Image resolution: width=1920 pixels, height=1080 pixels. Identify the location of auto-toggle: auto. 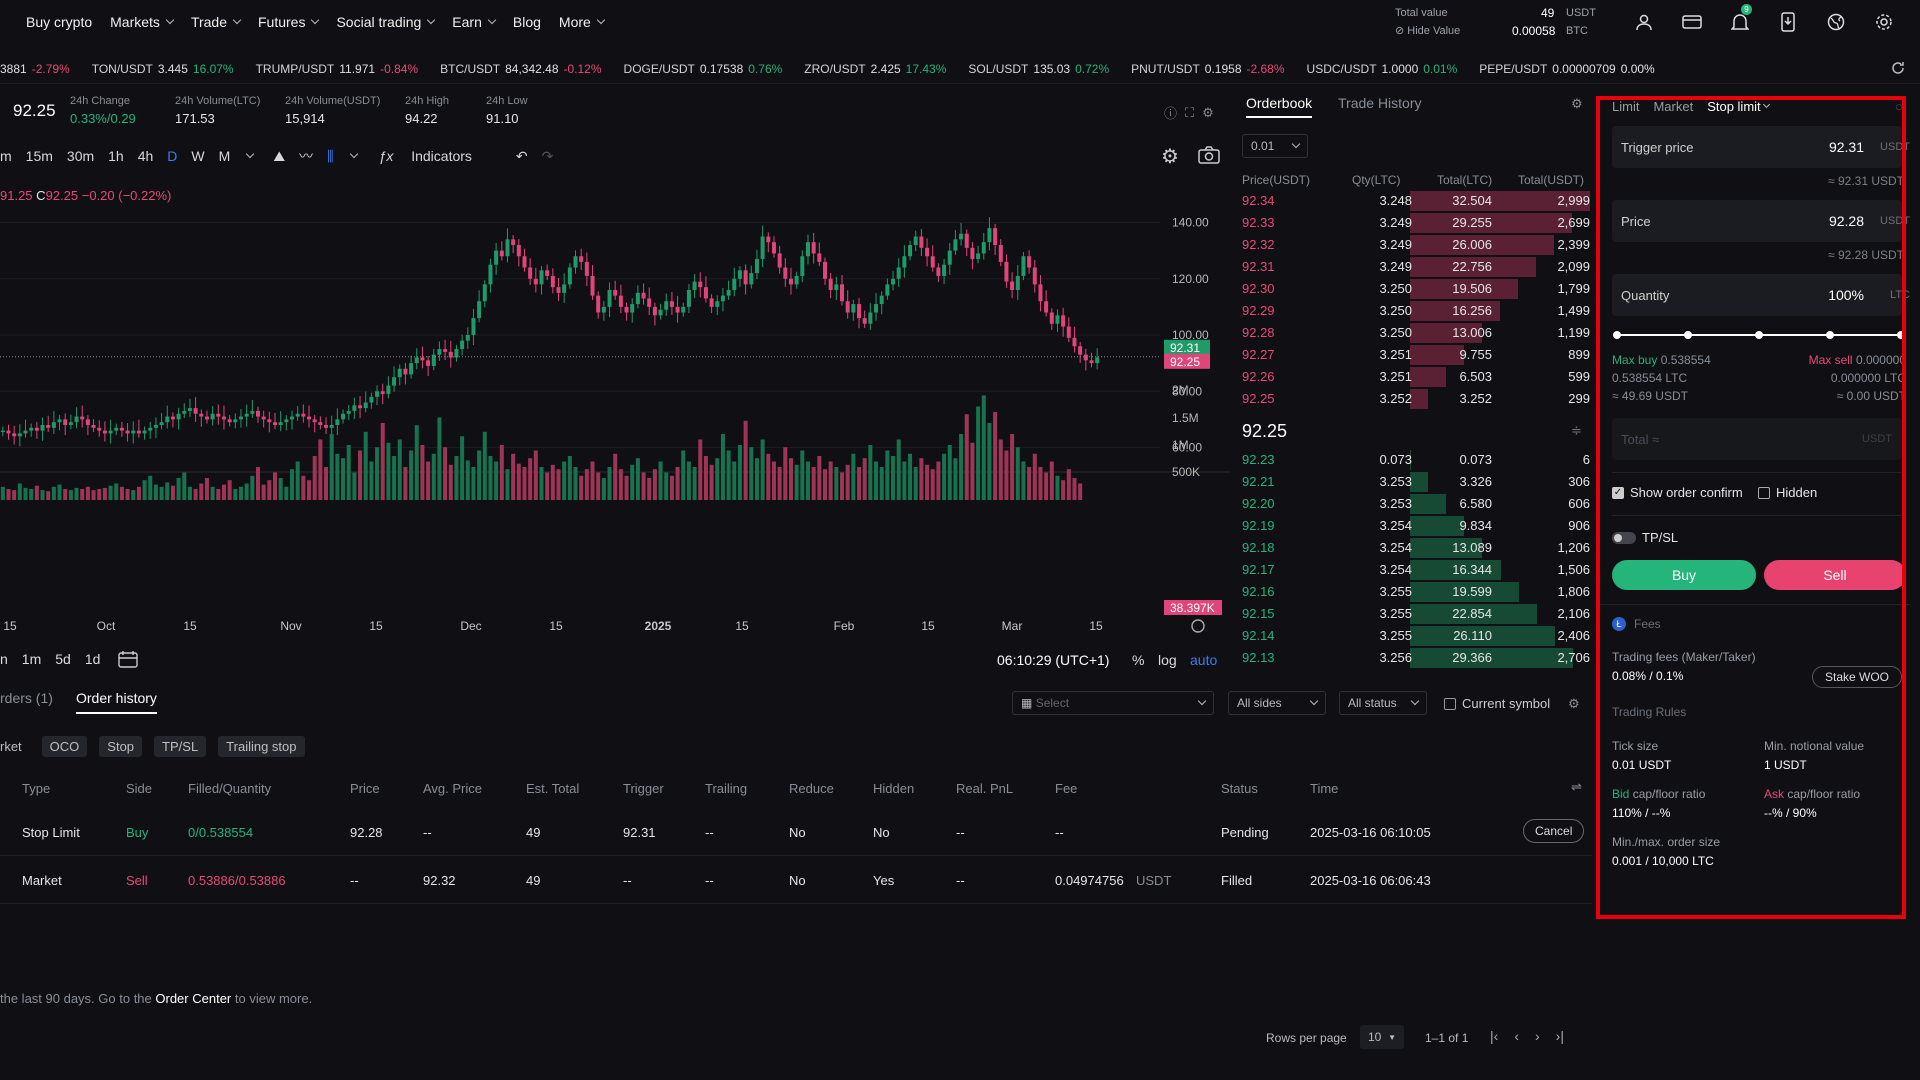
(1203, 660).